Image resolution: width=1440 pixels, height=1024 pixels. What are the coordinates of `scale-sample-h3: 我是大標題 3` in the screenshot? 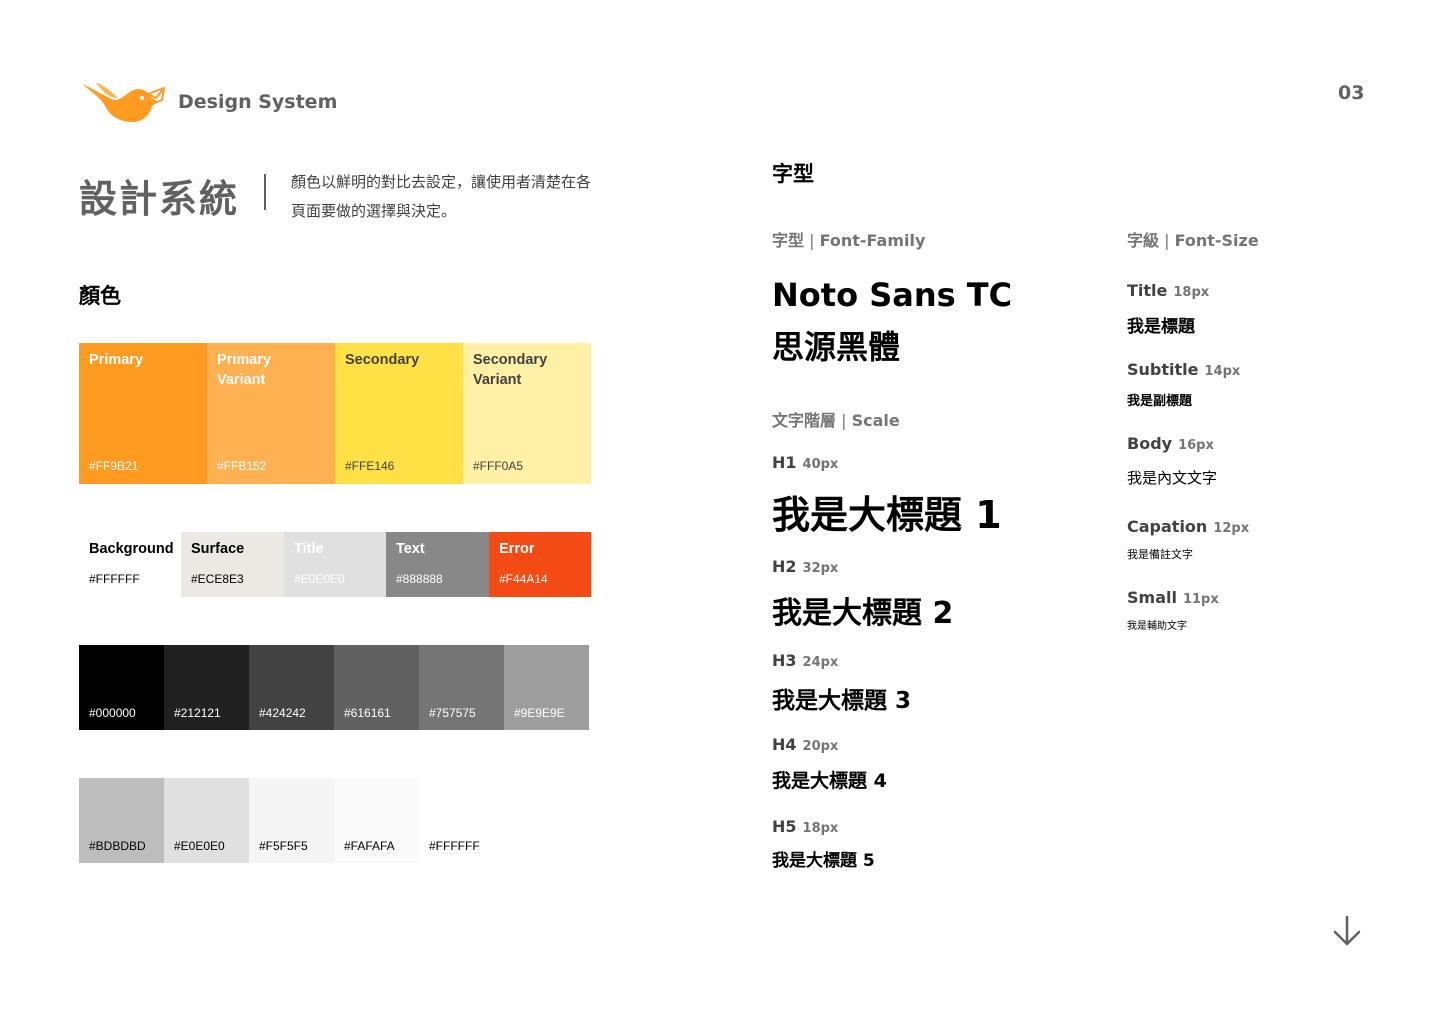 It's located at (842, 701).